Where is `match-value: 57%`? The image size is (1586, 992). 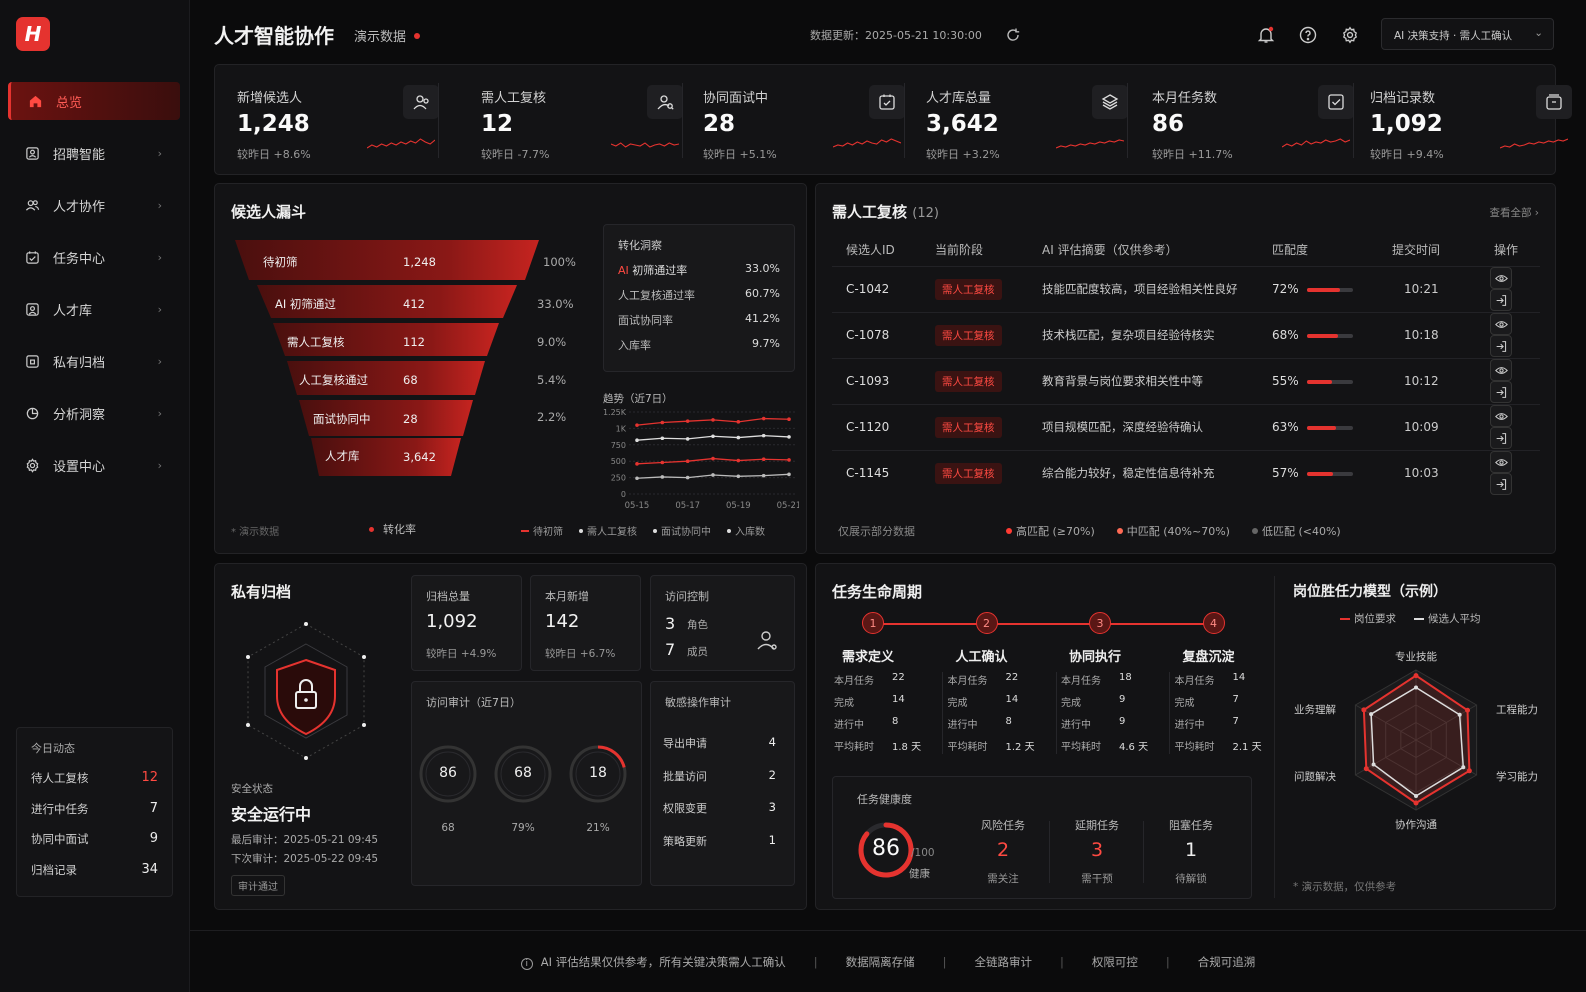 match-value: 57% is located at coordinates (1285, 473).